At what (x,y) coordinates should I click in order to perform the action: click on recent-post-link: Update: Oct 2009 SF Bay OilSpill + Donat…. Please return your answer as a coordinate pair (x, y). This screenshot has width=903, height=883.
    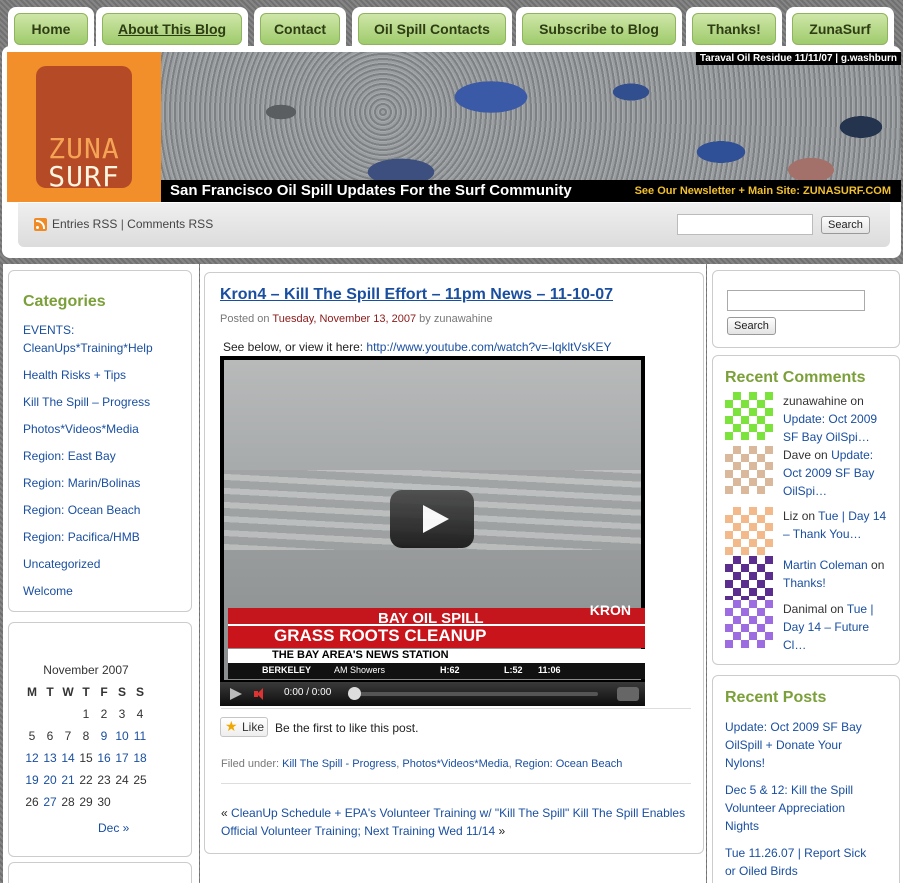
    Looking at the image, I should click on (800, 745).